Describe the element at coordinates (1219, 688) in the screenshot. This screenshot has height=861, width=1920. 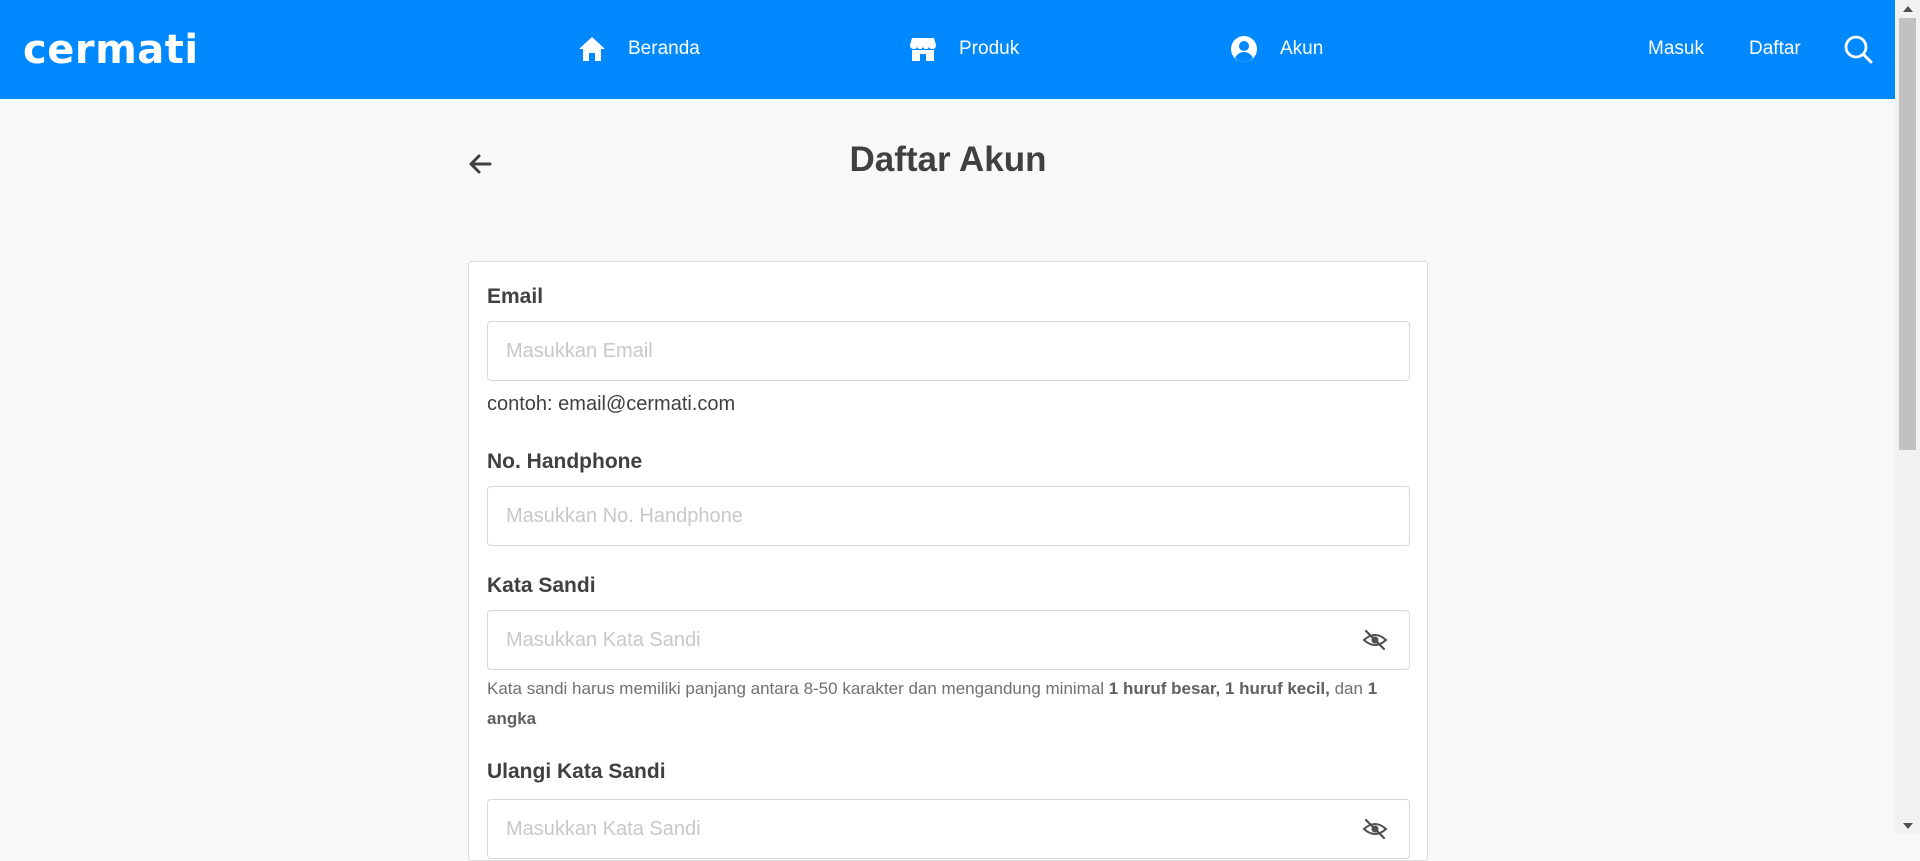
I see `password-hint-bold: 1 huruf besar, 1 huruf kecil,` at that location.